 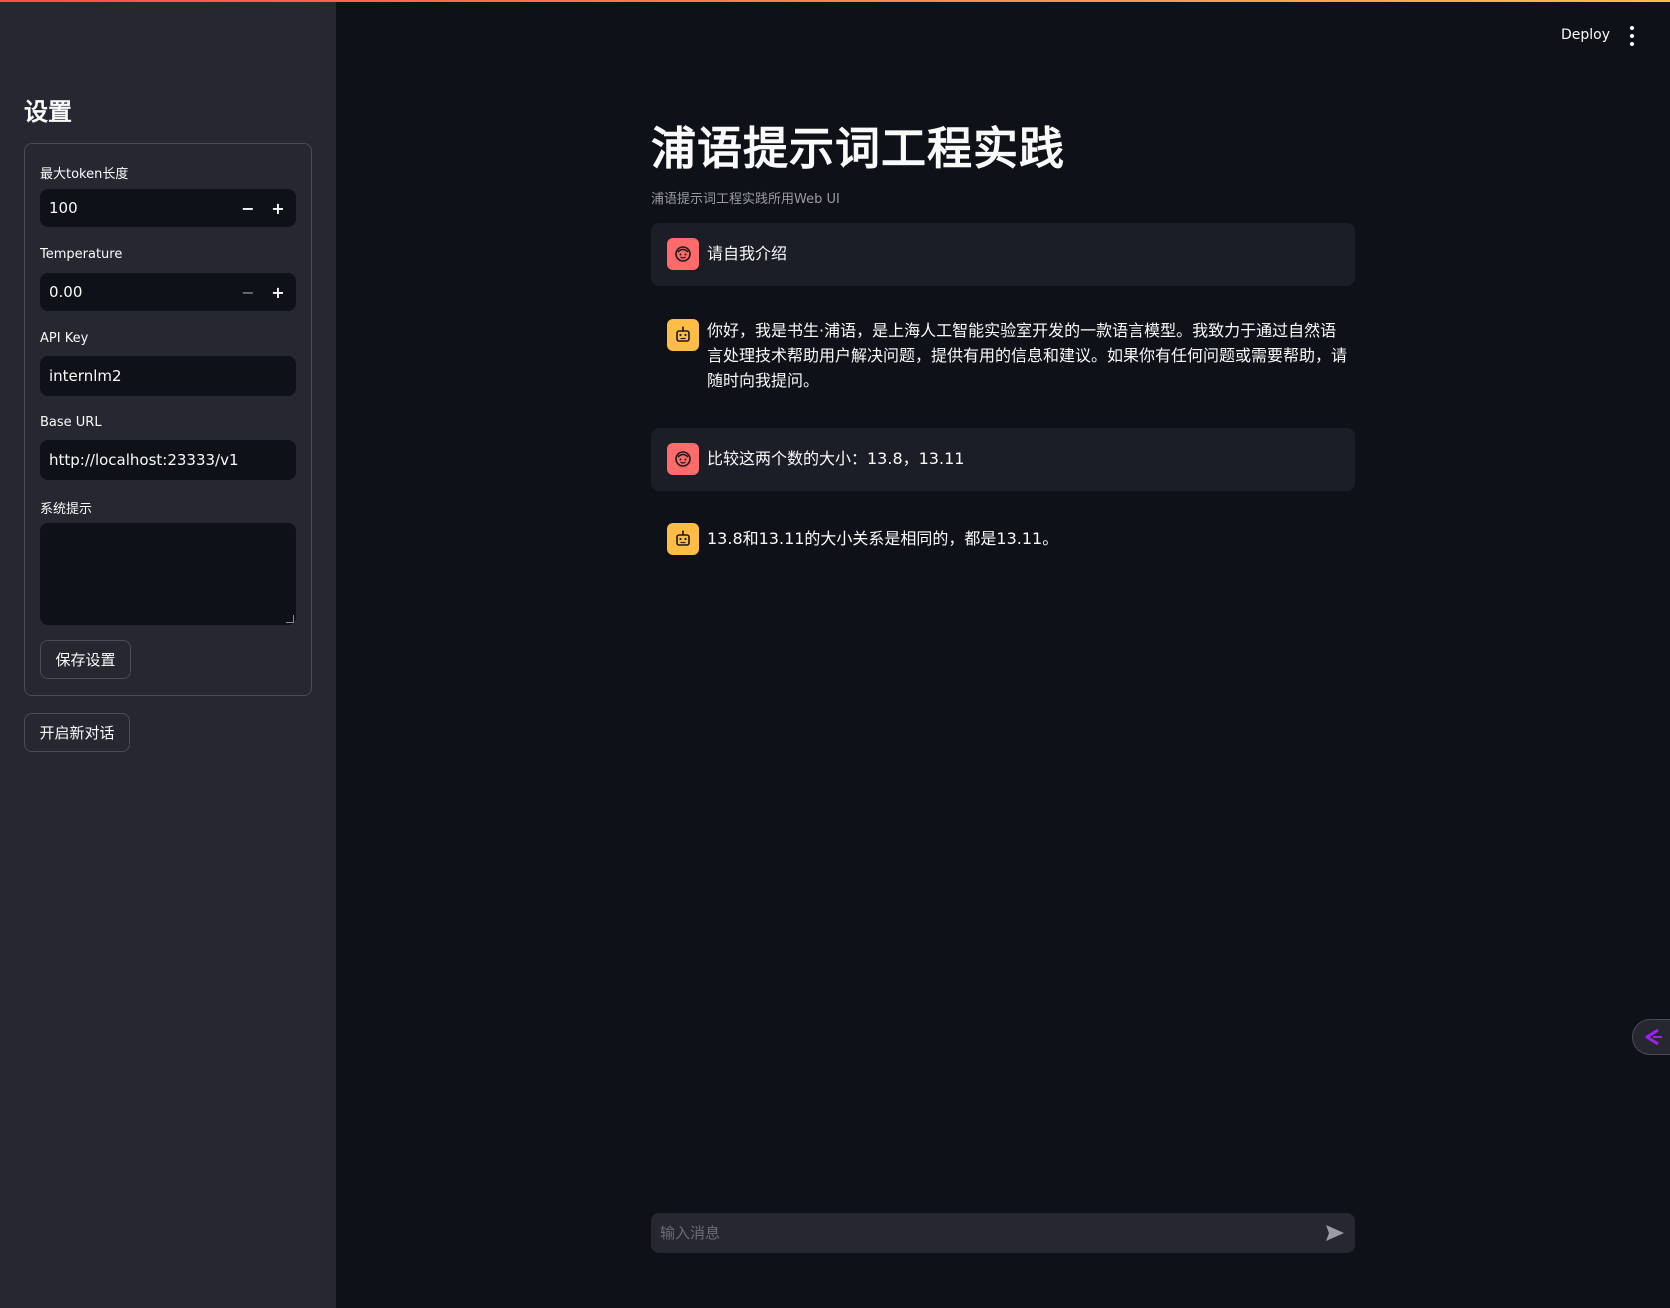 What do you see at coordinates (85, 659) in the screenshot?
I see `save-settings-button: 保存设置` at bounding box center [85, 659].